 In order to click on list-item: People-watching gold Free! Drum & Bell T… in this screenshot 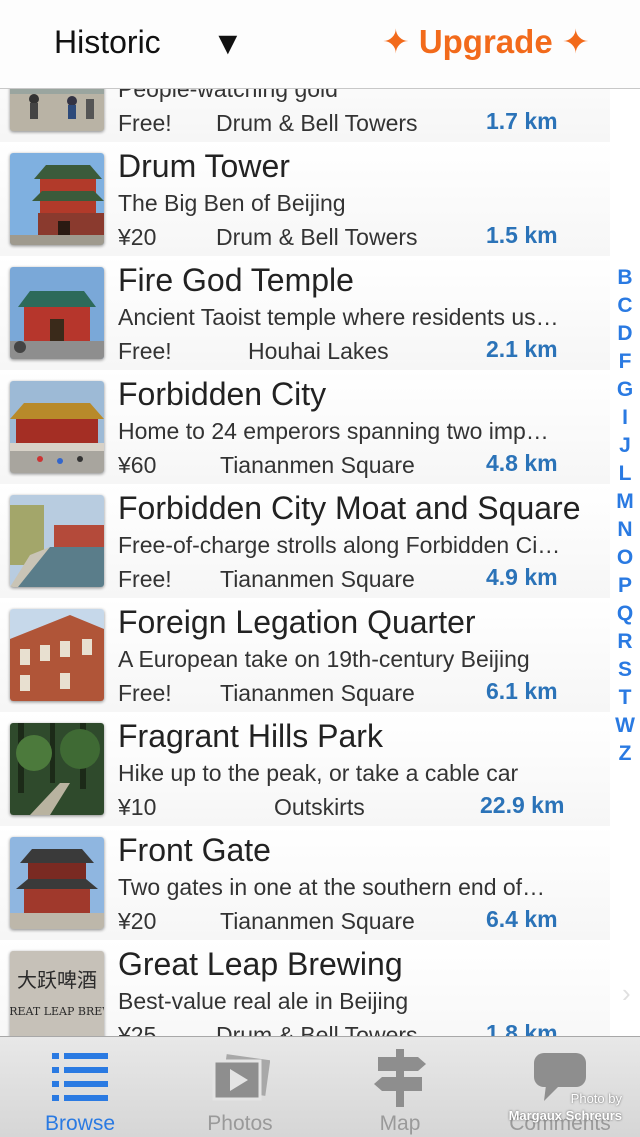, I will do `click(305, 115)`.